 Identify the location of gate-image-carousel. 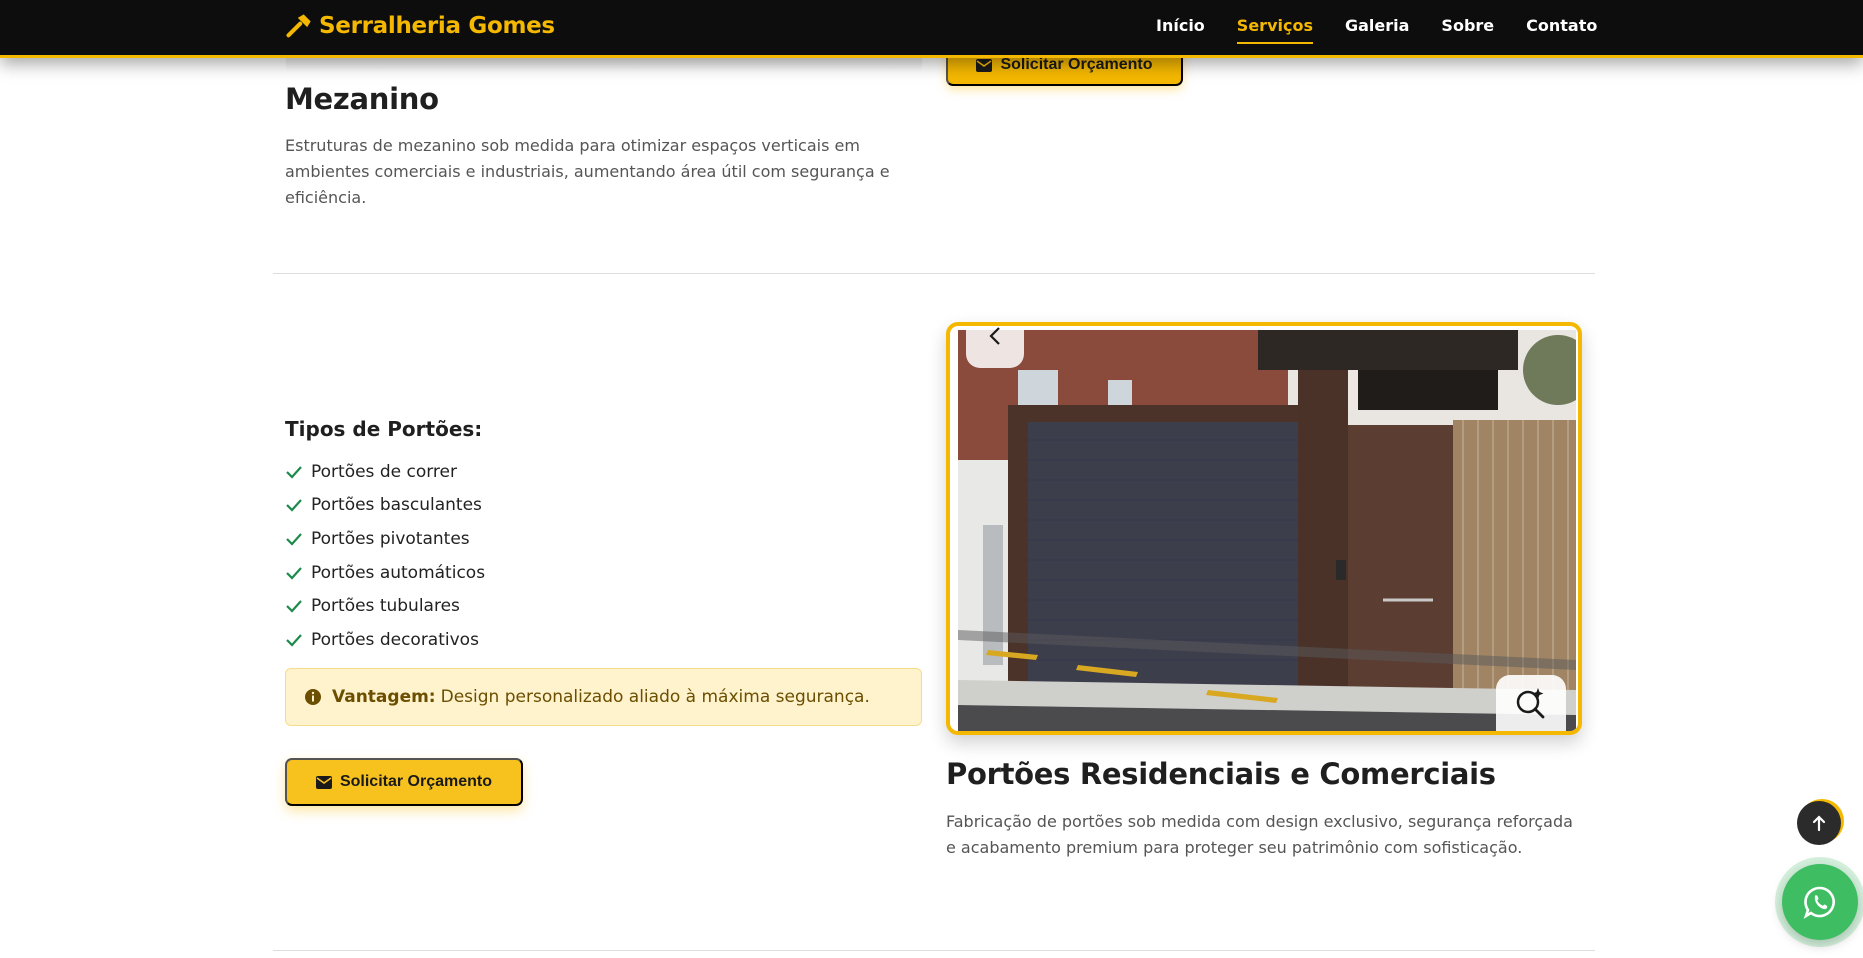
(1264, 528).